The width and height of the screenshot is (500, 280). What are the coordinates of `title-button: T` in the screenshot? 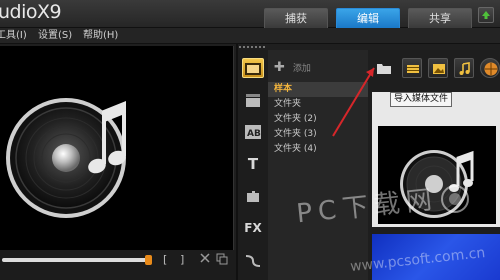 It's located at (253, 164).